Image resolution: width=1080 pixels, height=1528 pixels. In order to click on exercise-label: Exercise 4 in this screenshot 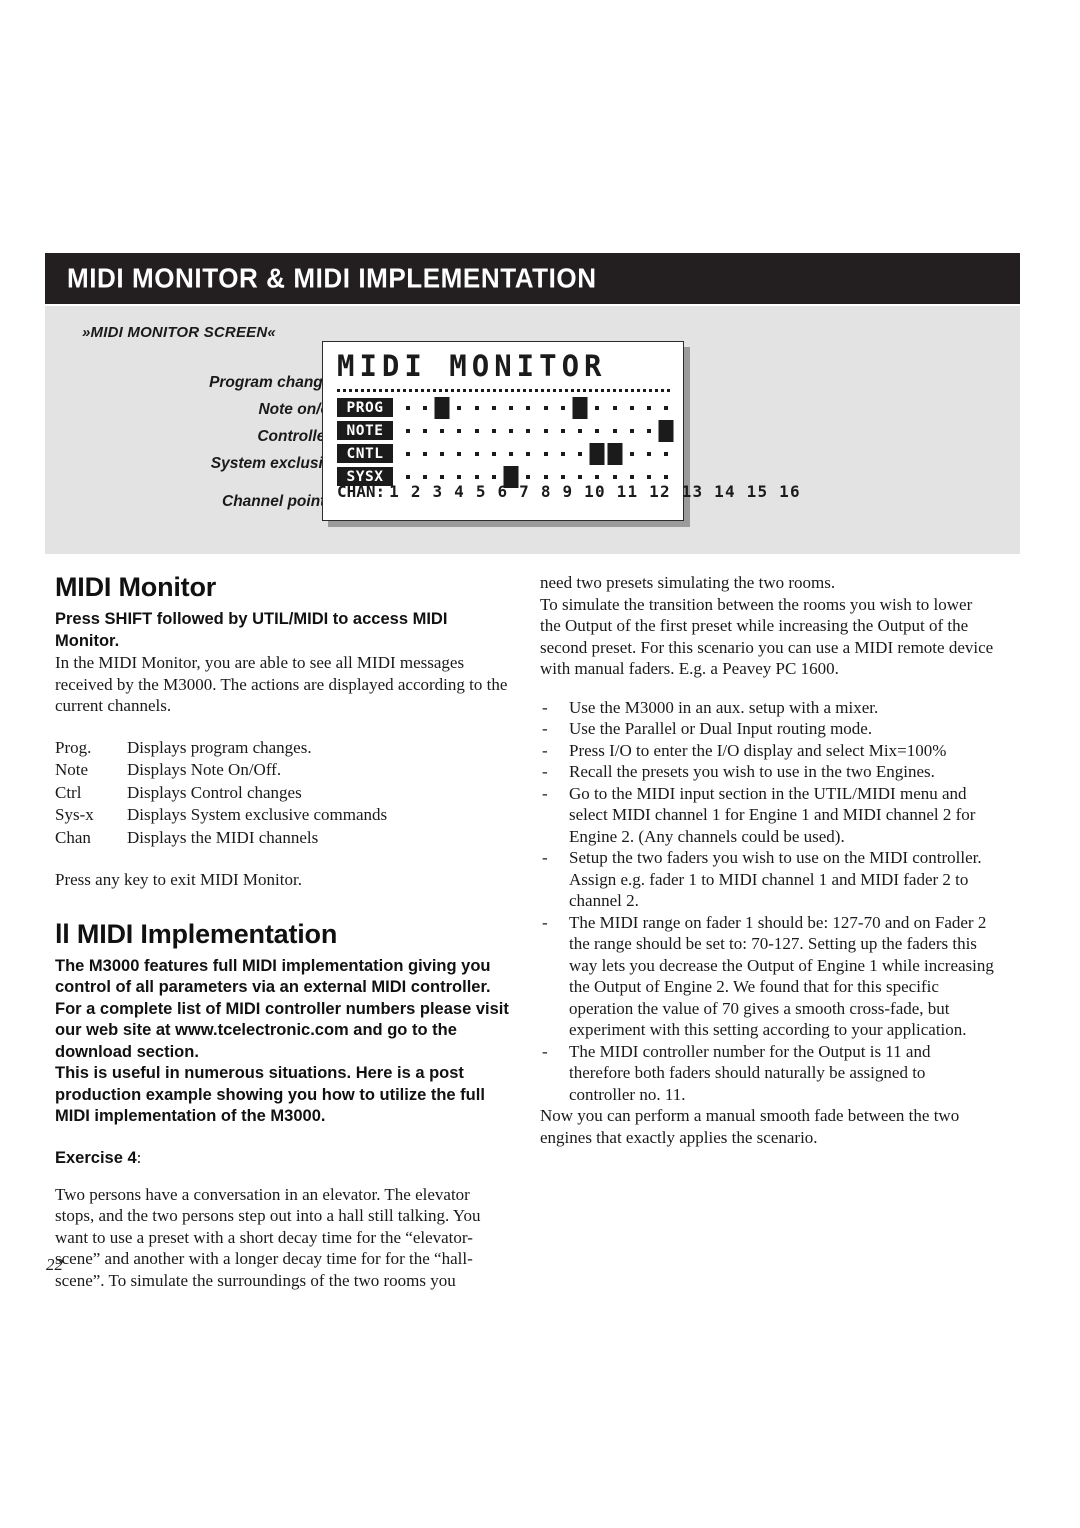, I will do `click(96, 1157)`.